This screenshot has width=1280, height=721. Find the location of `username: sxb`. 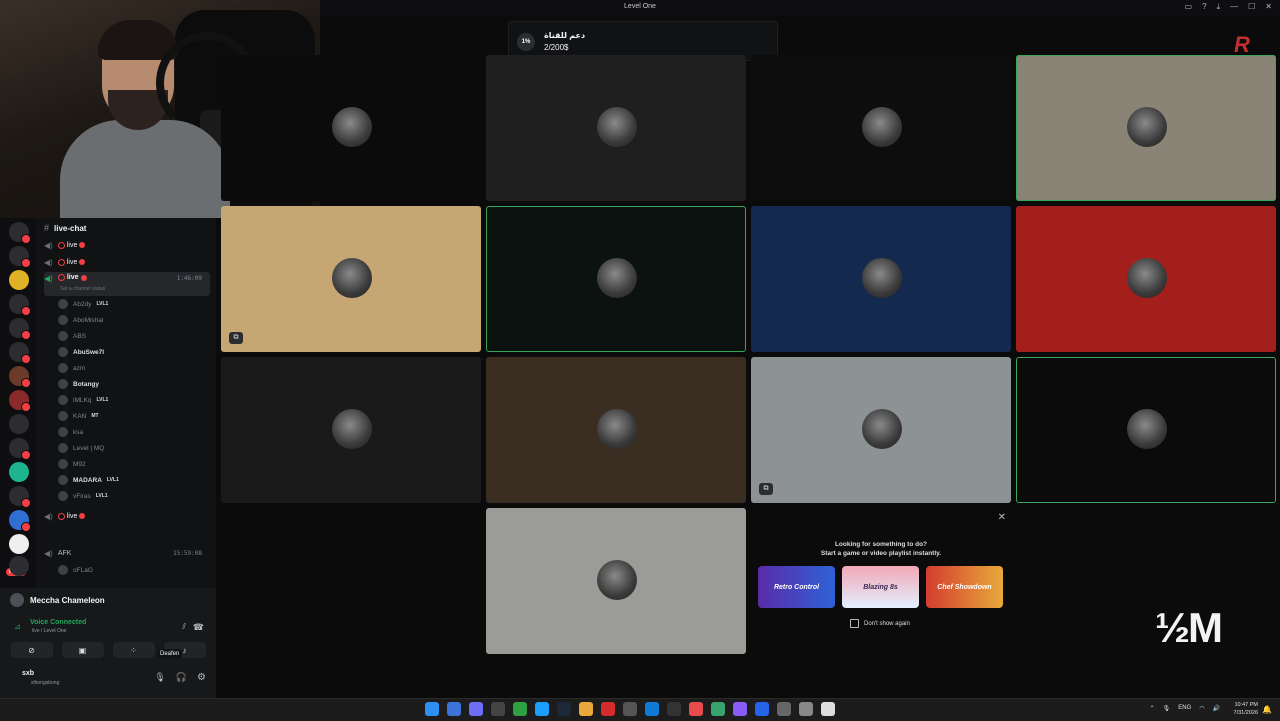

username: sxb is located at coordinates (28, 673).